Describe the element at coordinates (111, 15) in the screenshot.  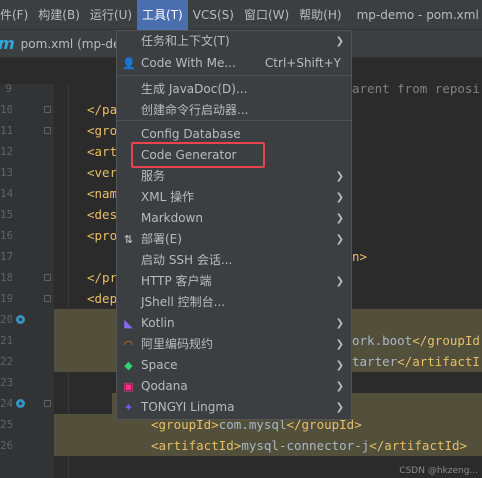
I see `menu-run: 运行(U)` at that location.